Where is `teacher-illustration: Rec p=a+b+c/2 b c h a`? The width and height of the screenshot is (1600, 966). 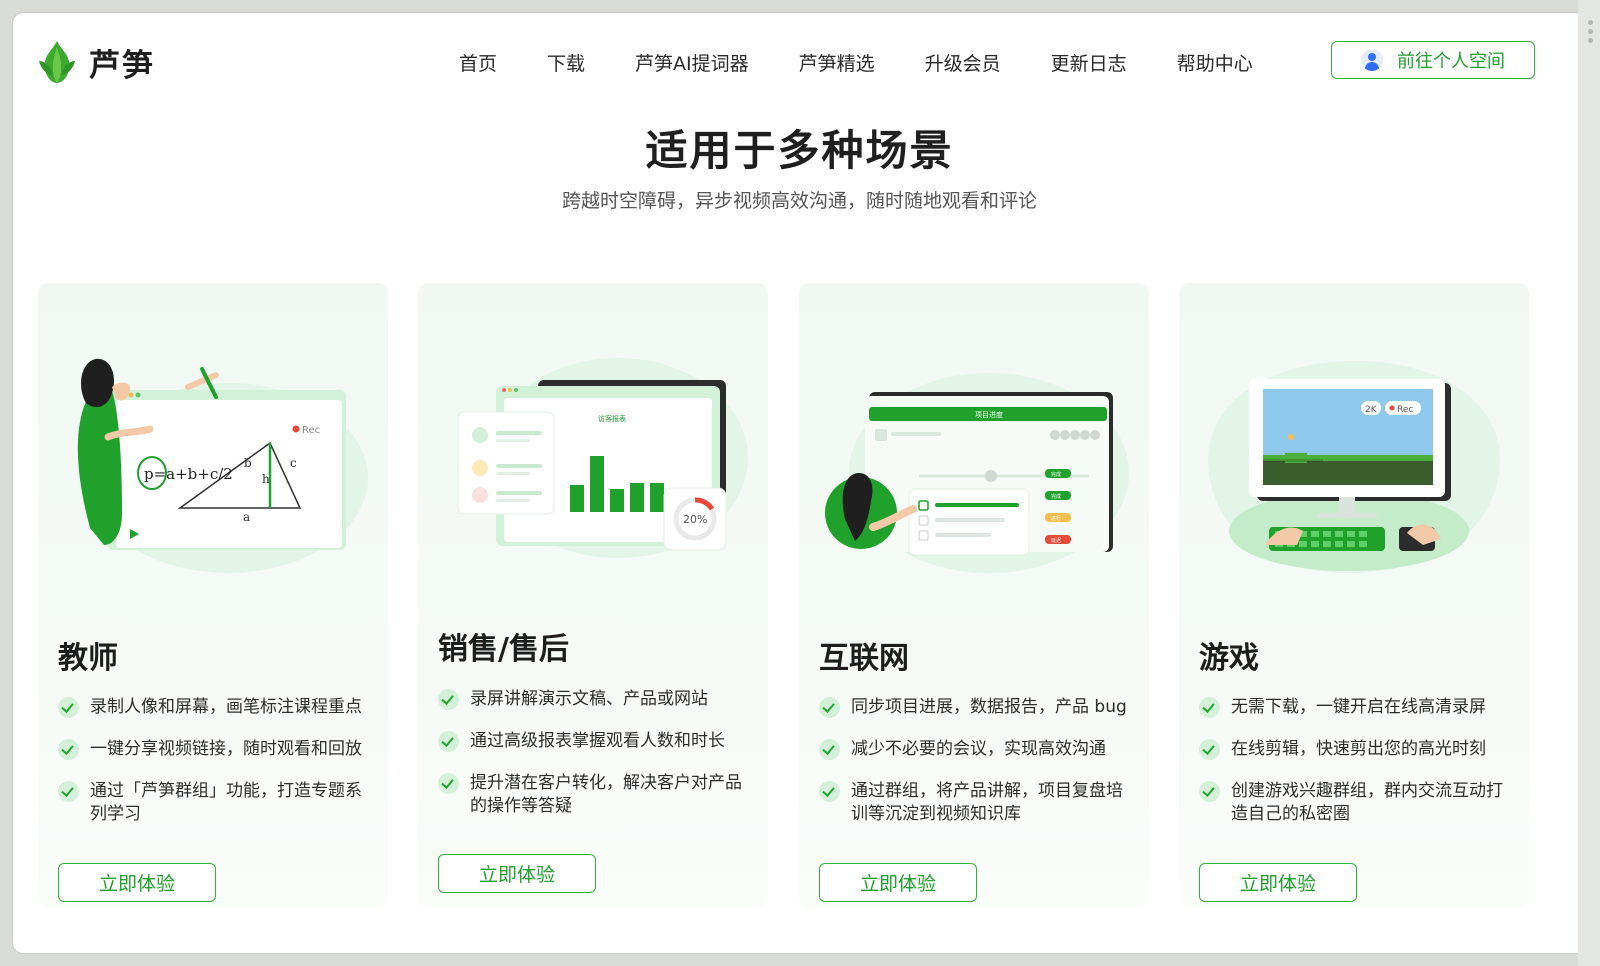
teacher-illustration: Rec p=a+b+c/2 b c h a is located at coordinates (222, 465).